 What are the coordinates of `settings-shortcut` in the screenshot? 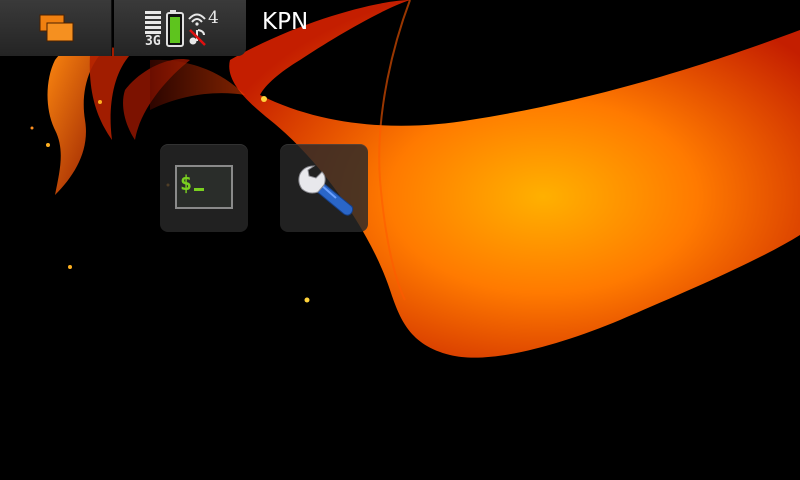 It's located at (324, 188).